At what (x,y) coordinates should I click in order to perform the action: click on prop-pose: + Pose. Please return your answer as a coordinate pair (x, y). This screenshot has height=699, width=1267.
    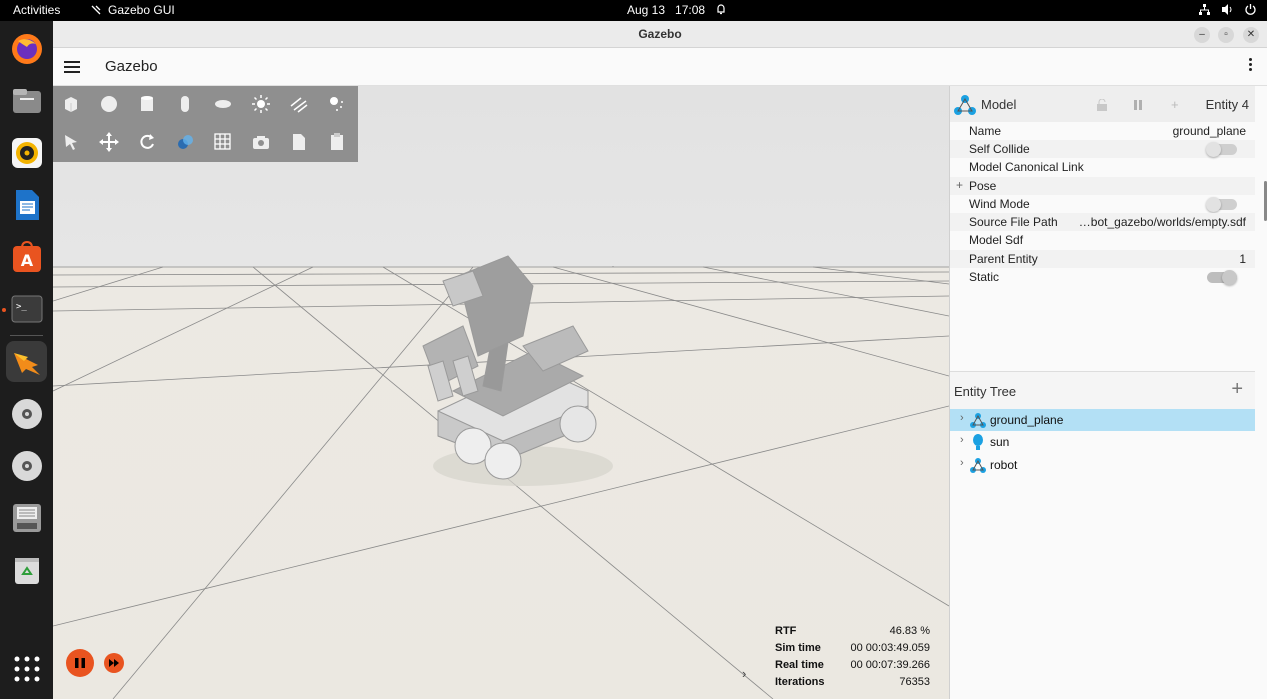
    Looking at the image, I should click on (1102, 186).